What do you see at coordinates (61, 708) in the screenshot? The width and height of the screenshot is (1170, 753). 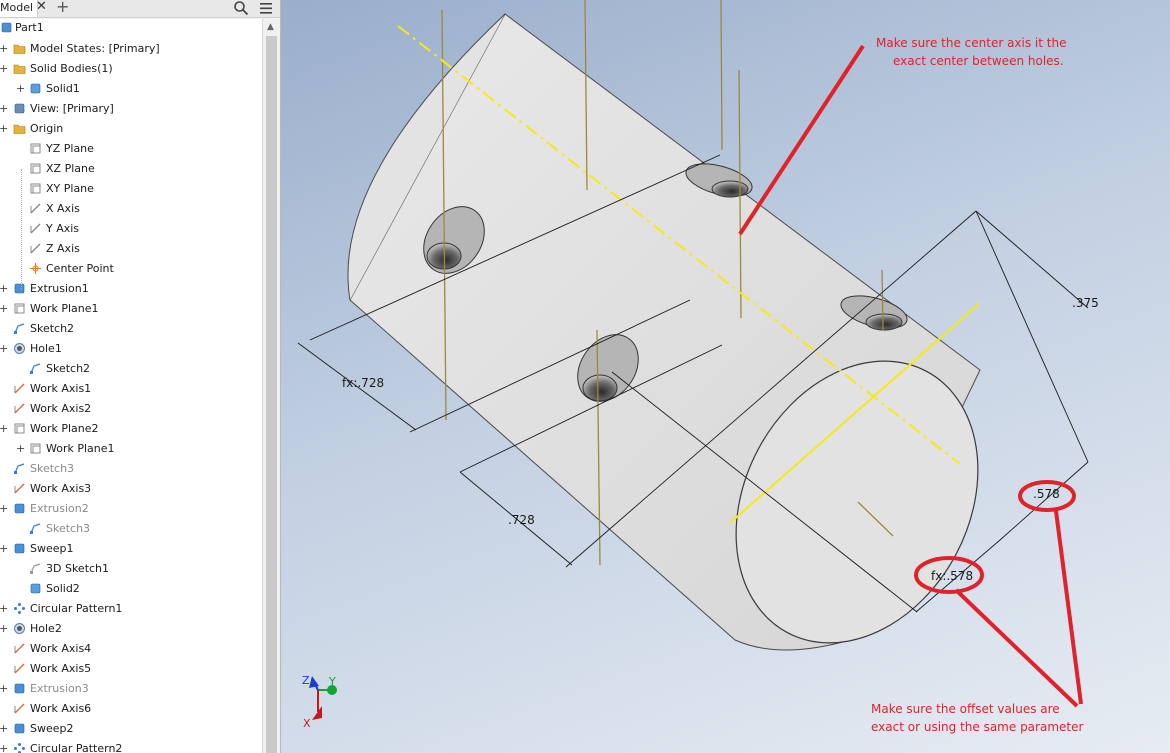 I see `tree-node-label: Work Axis6` at bounding box center [61, 708].